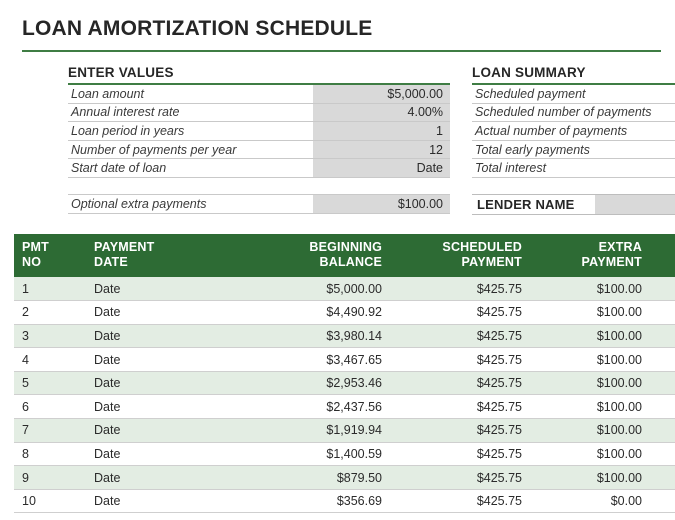  What do you see at coordinates (139, 203) in the screenshot?
I see `optional-extra-payments-label: Optional extra payments` at bounding box center [139, 203].